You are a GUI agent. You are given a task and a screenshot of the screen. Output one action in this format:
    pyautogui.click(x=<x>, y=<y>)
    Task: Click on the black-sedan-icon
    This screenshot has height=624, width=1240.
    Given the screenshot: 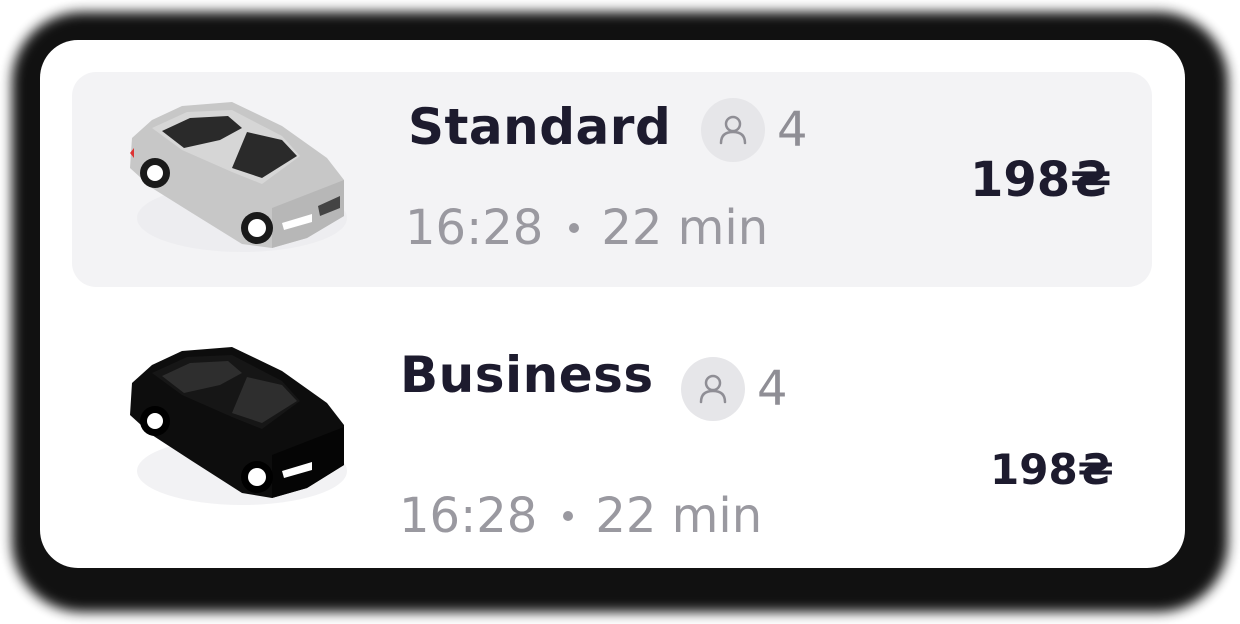 What is the action you would take?
    pyautogui.click(x=238, y=426)
    